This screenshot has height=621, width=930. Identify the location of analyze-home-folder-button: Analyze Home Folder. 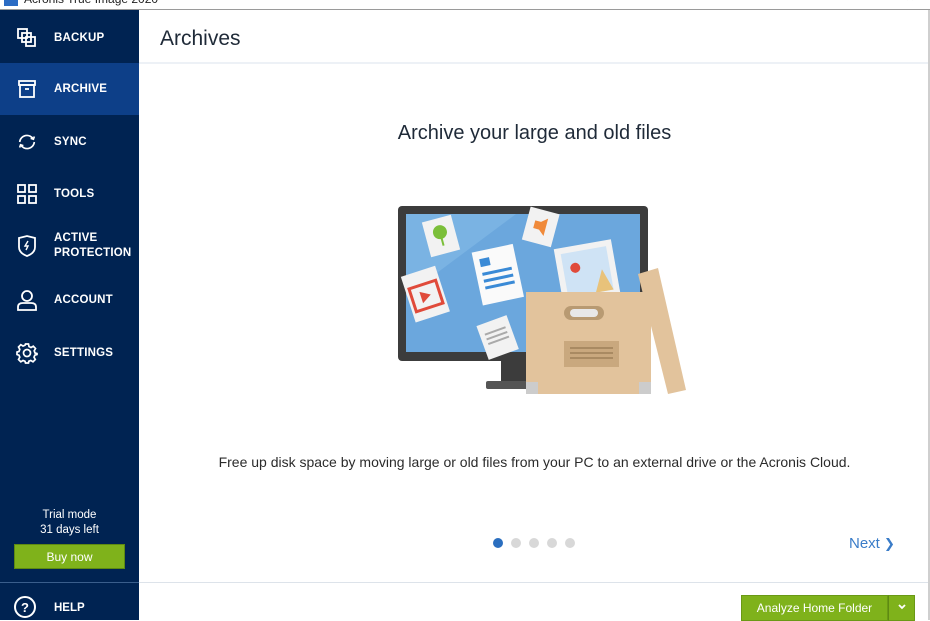
(814, 608).